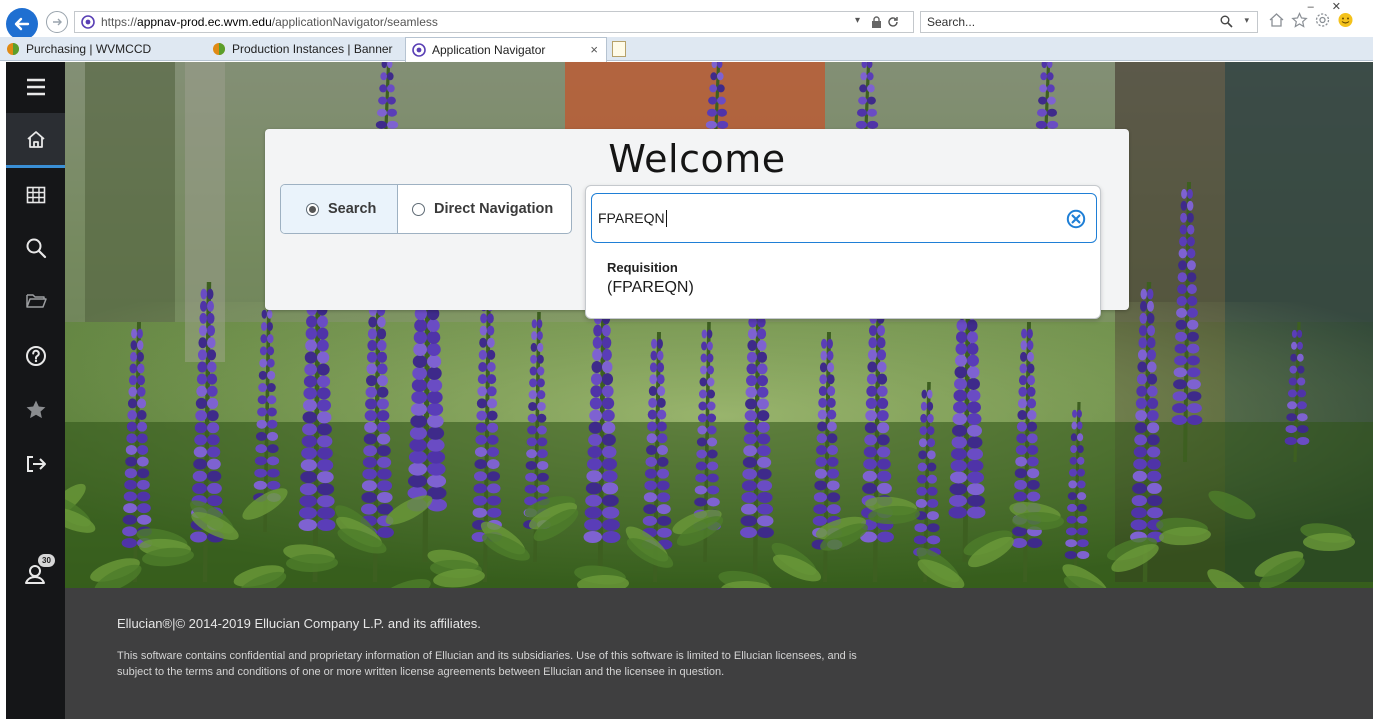 Image resolution: width=1373 pixels, height=719 pixels. What do you see at coordinates (489, 50) in the screenshot?
I see `tab-label: Application Navigator` at bounding box center [489, 50].